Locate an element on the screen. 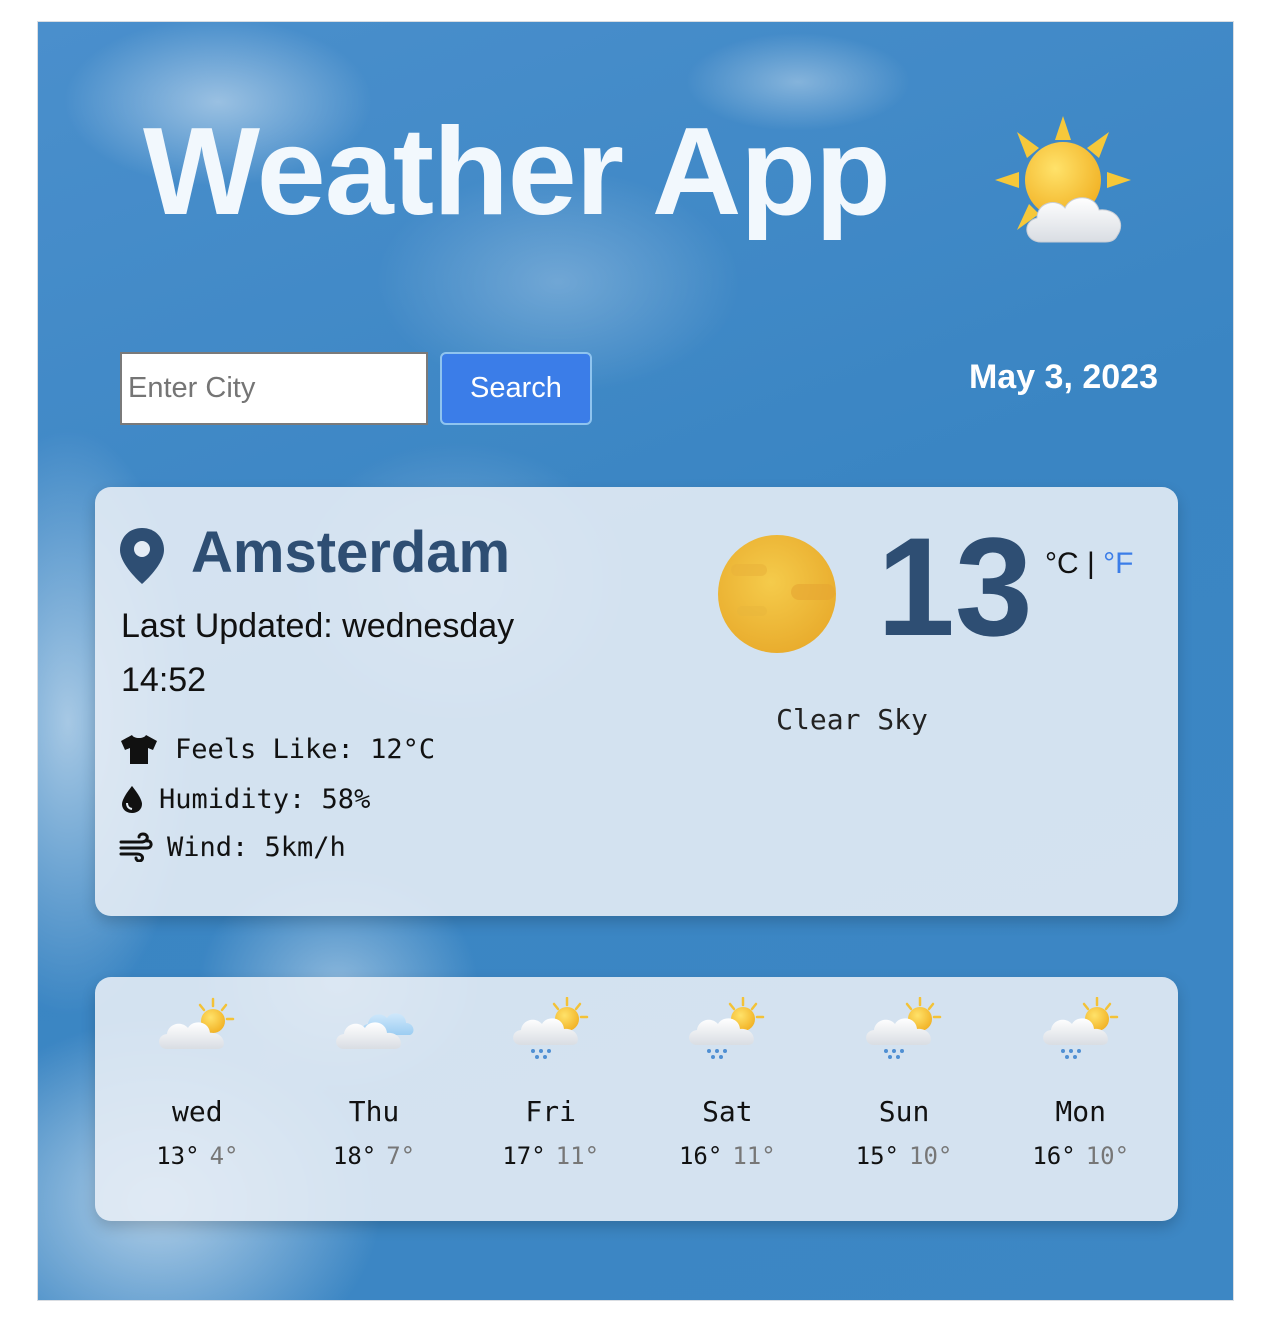 The height and width of the screenshot is (1326, 1264). partly-cloudy-icon is located at coordinates (197, 1023).